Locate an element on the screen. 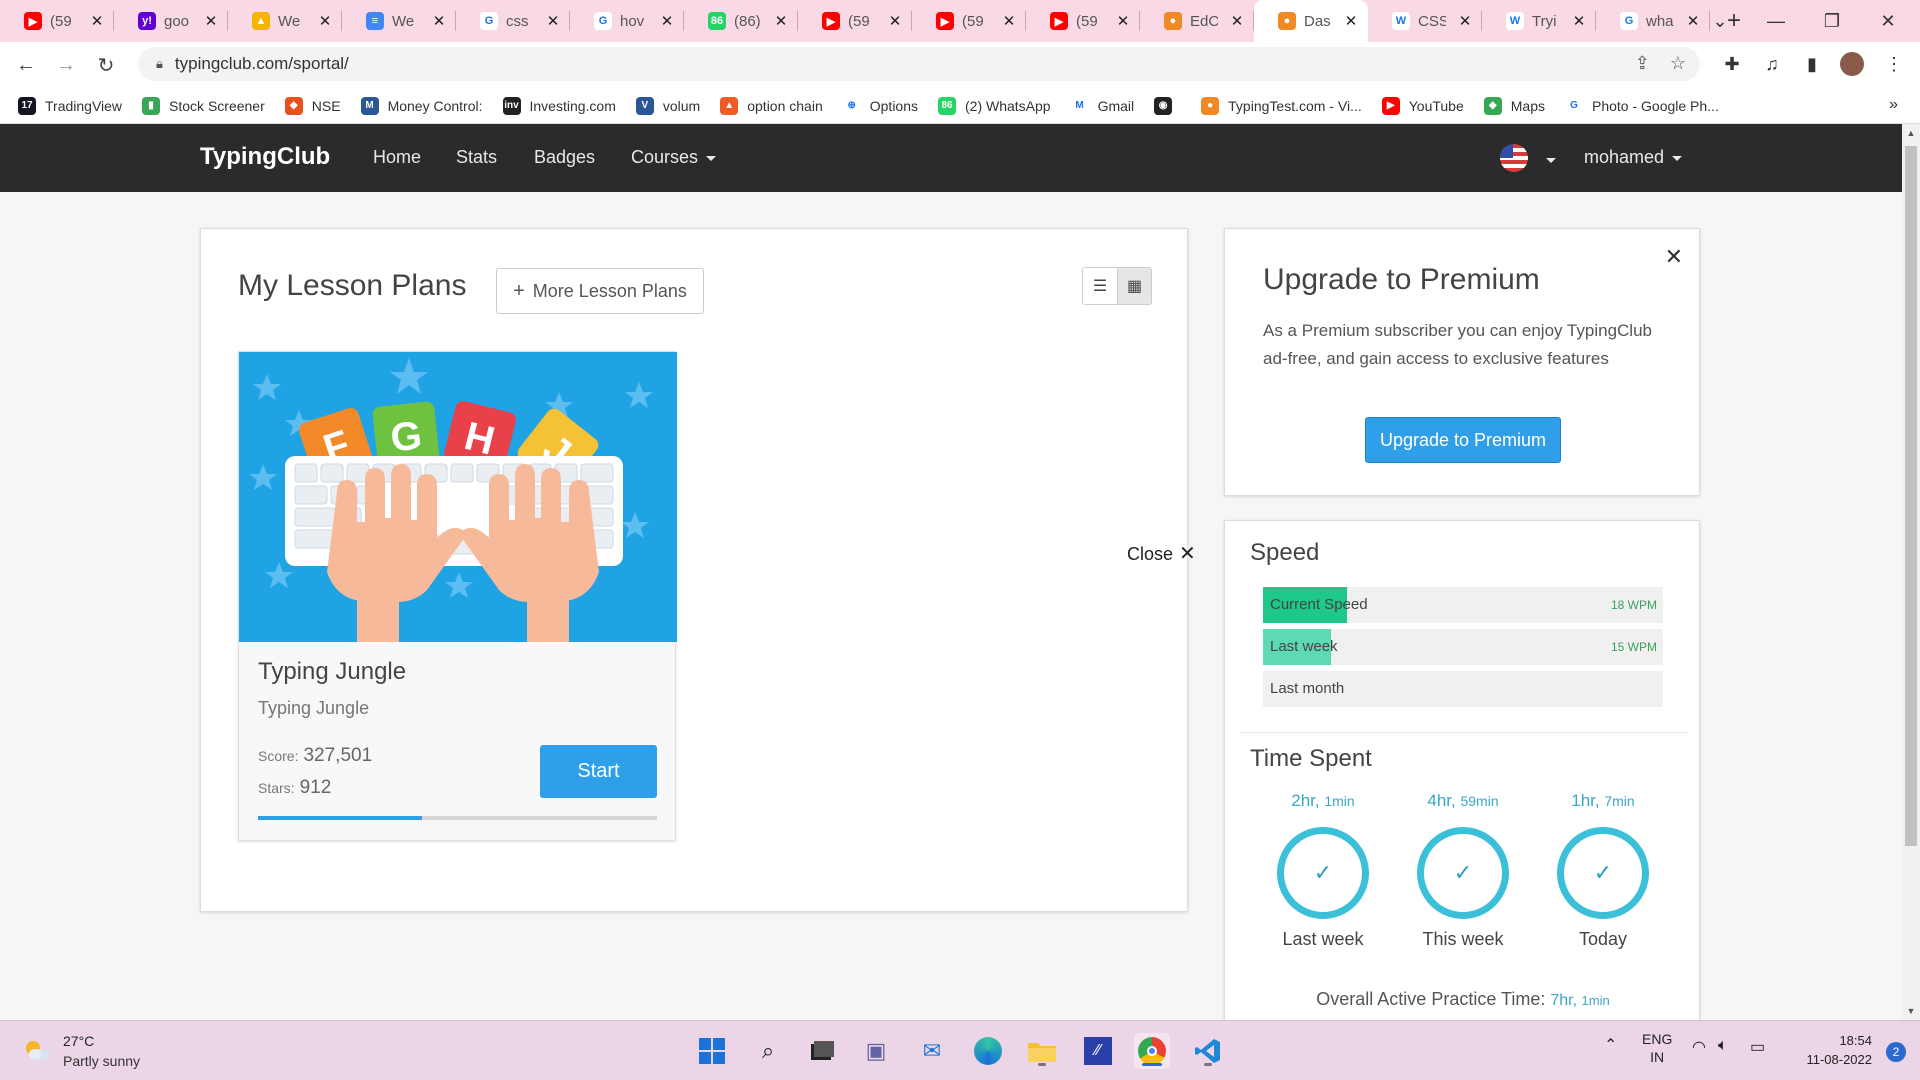 The image size is (1920, 1080). wifi-icon: ◠ is located at coordinates (1699, 1047).